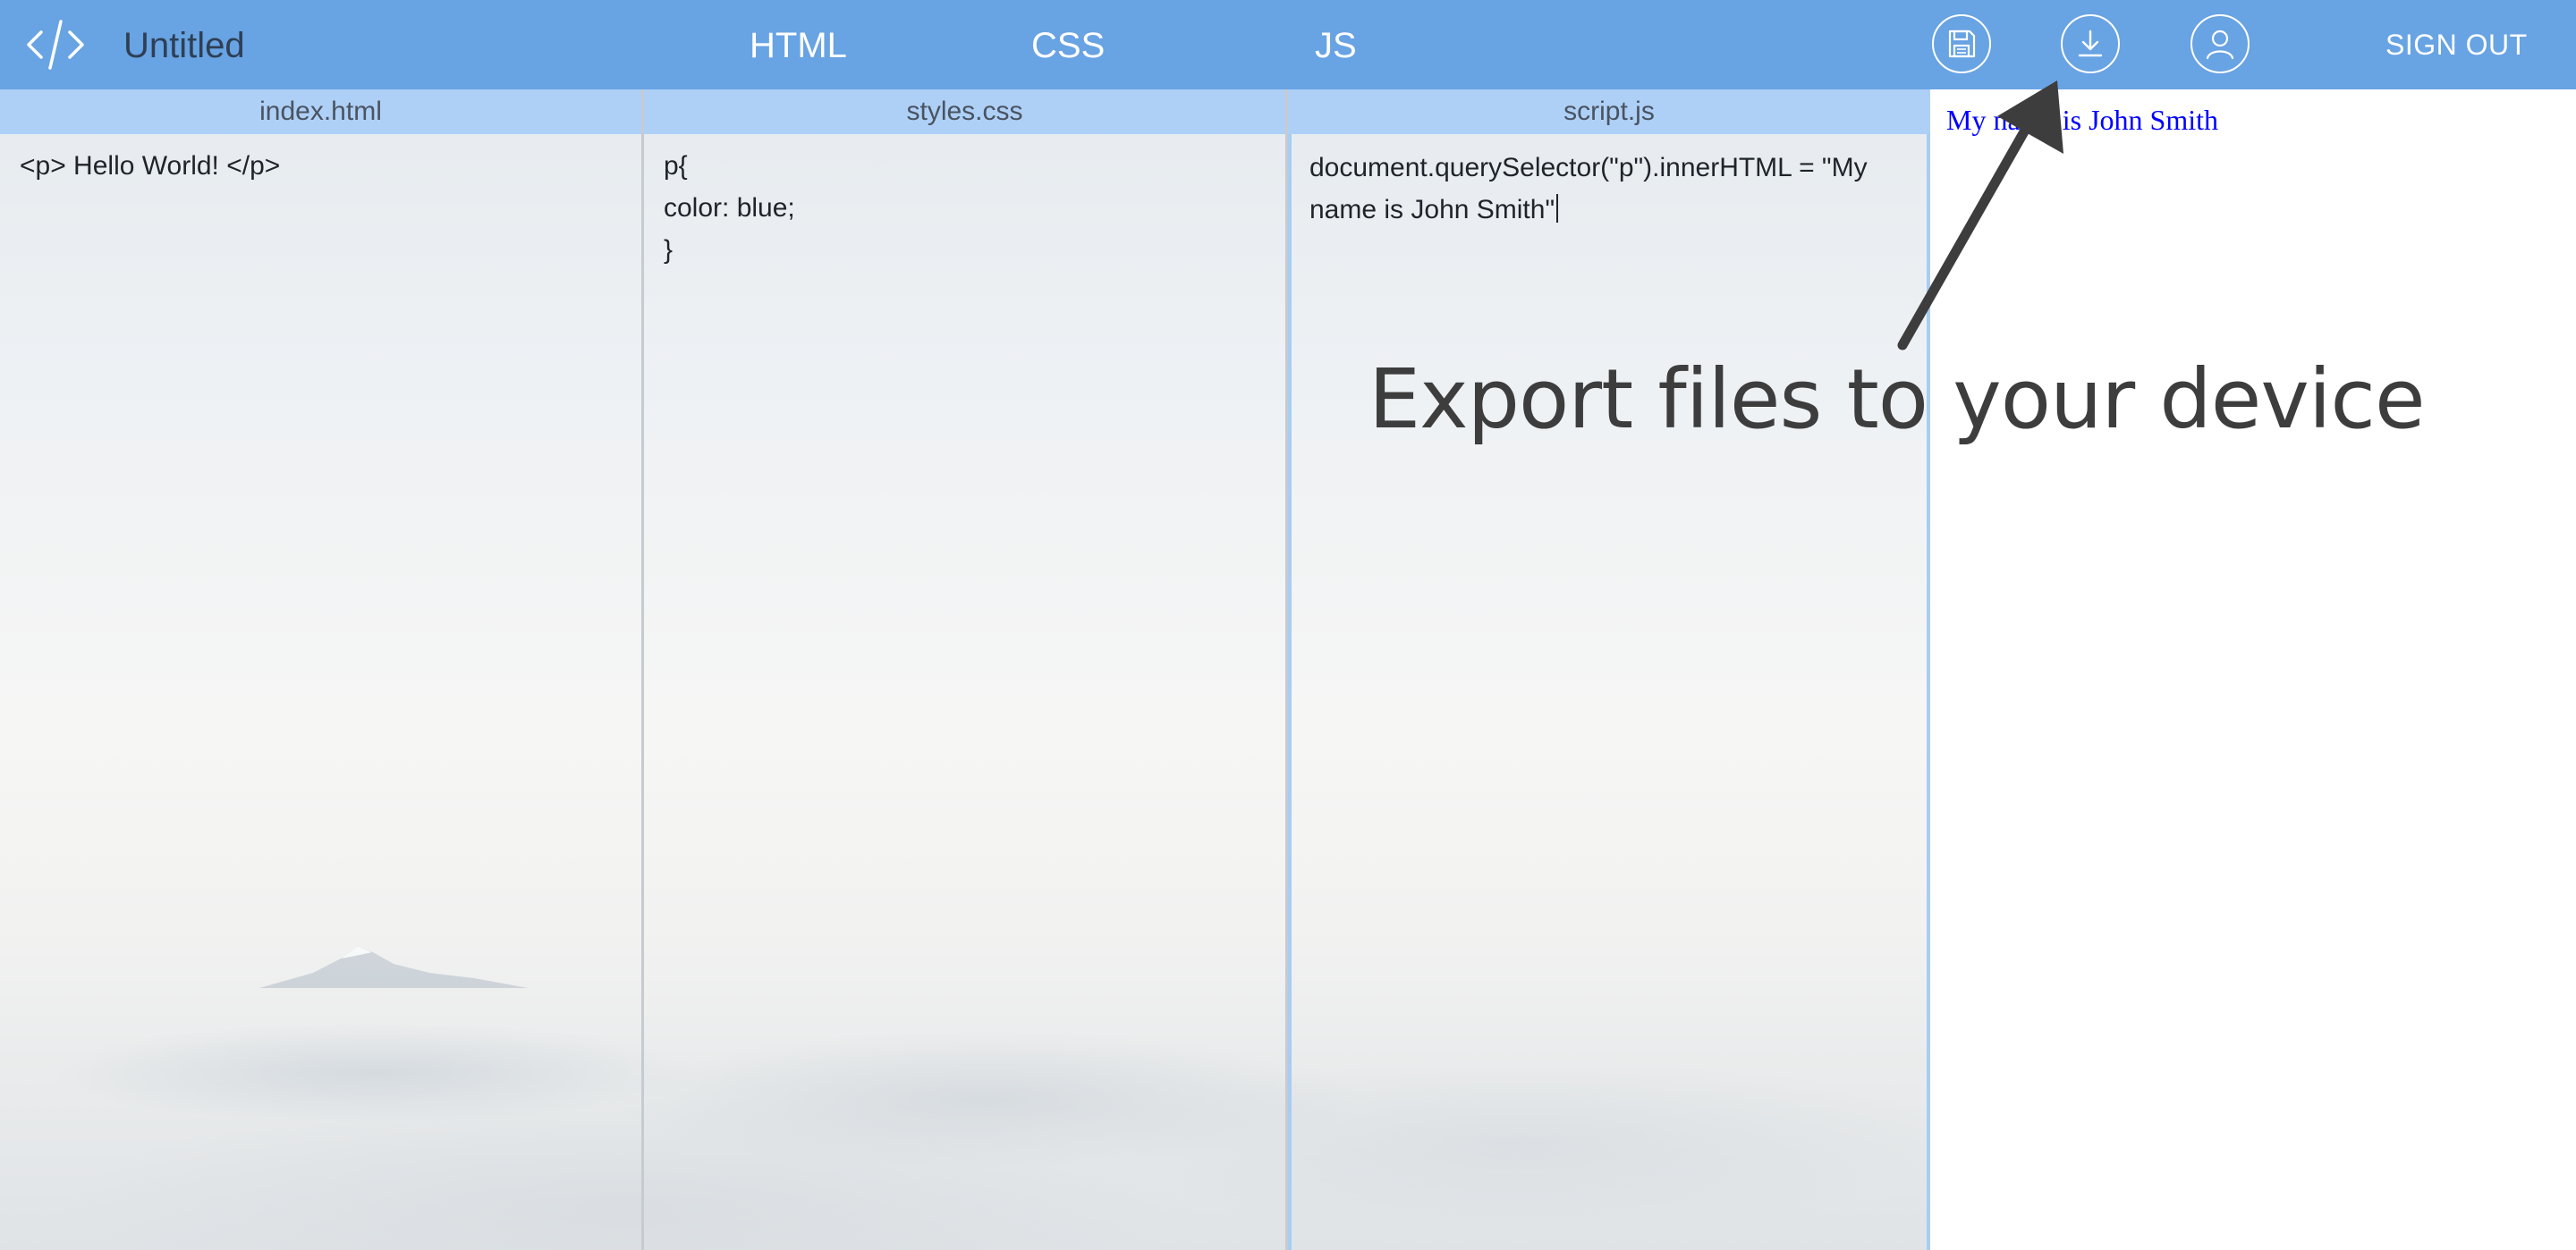 This screenshot has width=2576, height=1250. Describe the element at coordinates (2456, 45) in the screenshot. I see `sign-out-button: SIGN OUT` at that location.